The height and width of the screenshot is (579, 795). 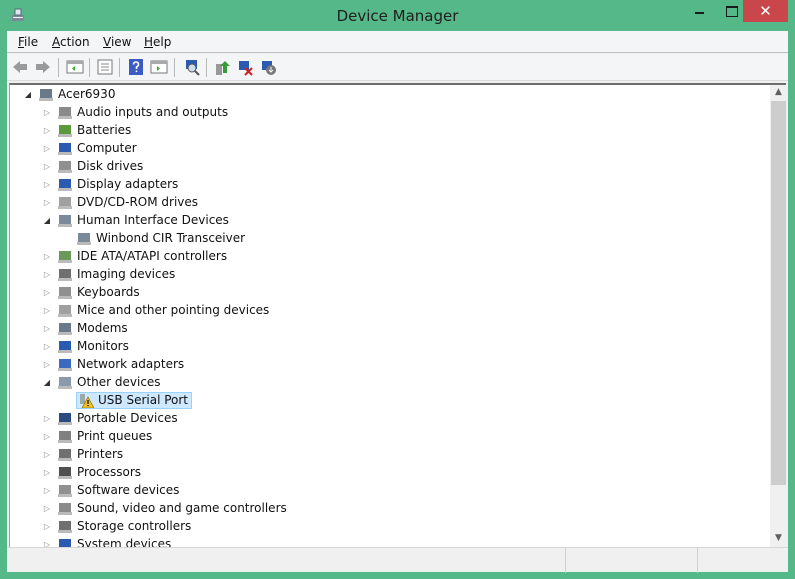 What do you see at coordinates (109, 382) in the screenshot?
I see `tree-item-content: Other devices` at bounding box center [109, 382].